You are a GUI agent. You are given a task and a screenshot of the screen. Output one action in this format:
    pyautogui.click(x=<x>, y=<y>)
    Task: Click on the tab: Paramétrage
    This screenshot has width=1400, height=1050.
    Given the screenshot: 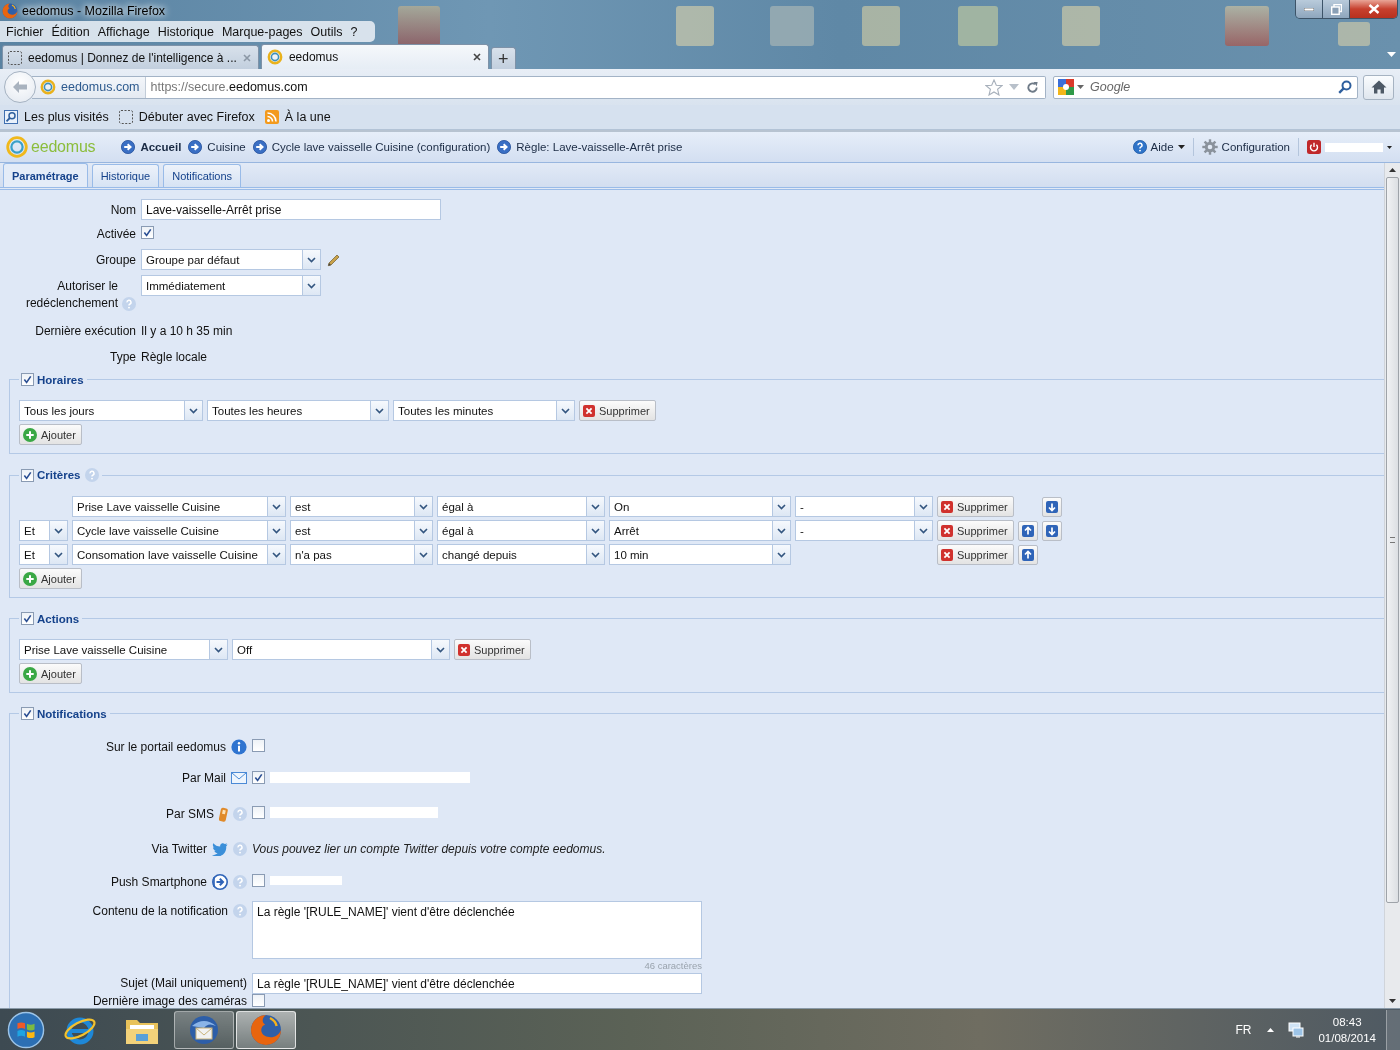 What is the action you would take?
    pyautogui.click(x=45, y=175)
    